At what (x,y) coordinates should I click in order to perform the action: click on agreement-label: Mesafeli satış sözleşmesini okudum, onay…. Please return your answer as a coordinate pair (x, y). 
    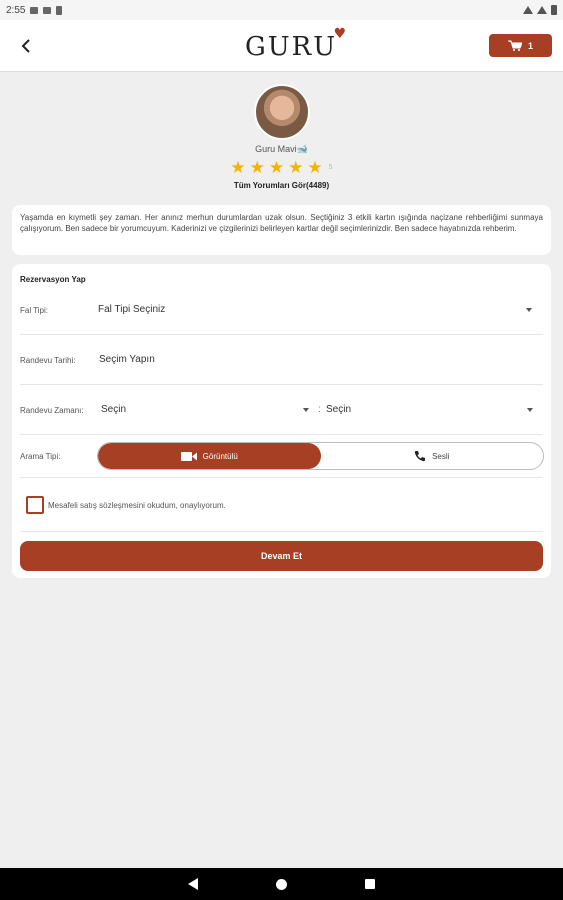
    Looking at the image, I should click on (137, 505).